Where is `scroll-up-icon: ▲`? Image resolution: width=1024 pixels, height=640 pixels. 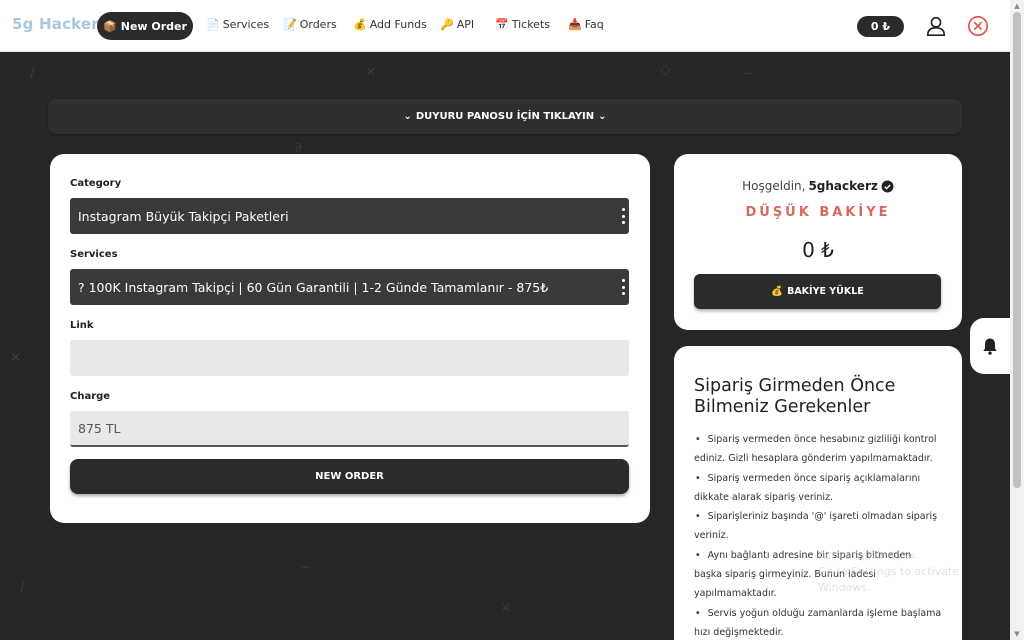 scroll-up-icon: ▲ is located at coordinates (1017, 6).